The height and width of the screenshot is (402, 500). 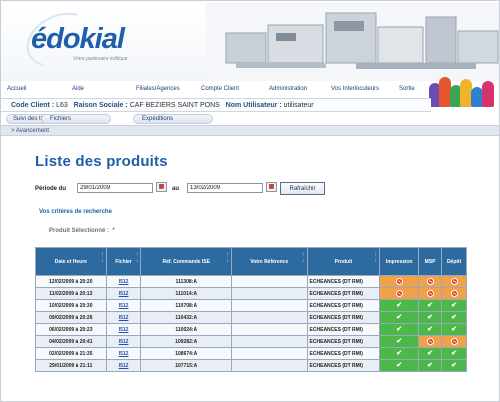 I want to click on cell-order-ref: 110432:A, so click(x=186, y=317).